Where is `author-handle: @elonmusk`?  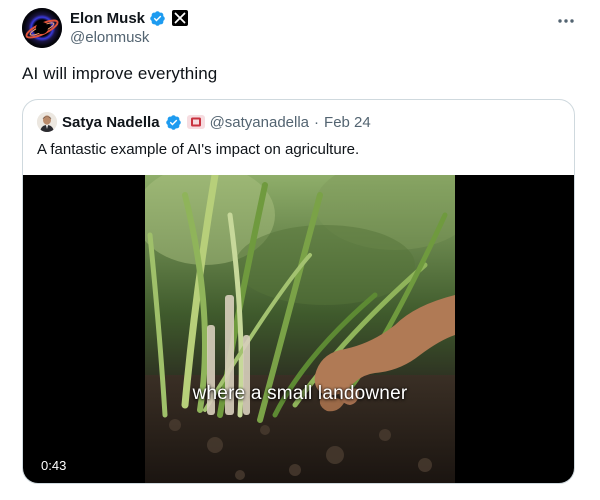
author-handle: @elonmusk is located at coordinates (109, 37).